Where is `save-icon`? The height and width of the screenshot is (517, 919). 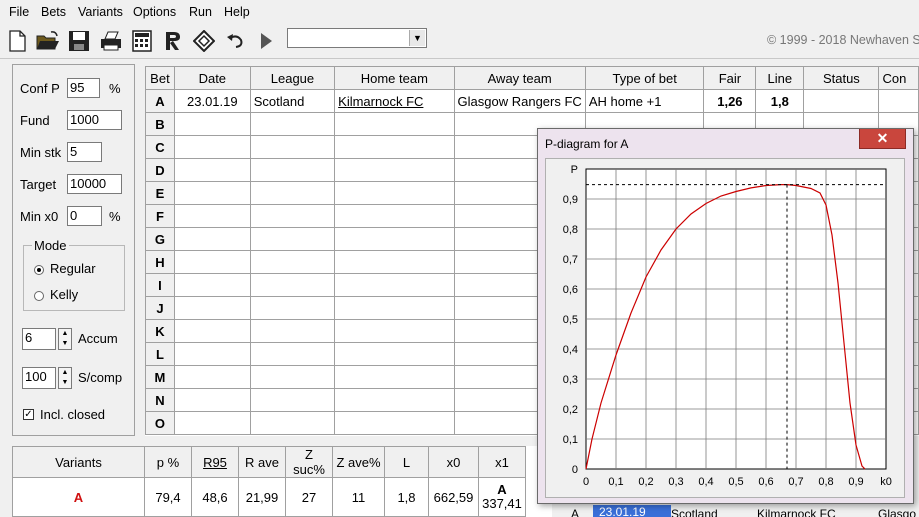 save-icon is located at coordinates (79, 41).